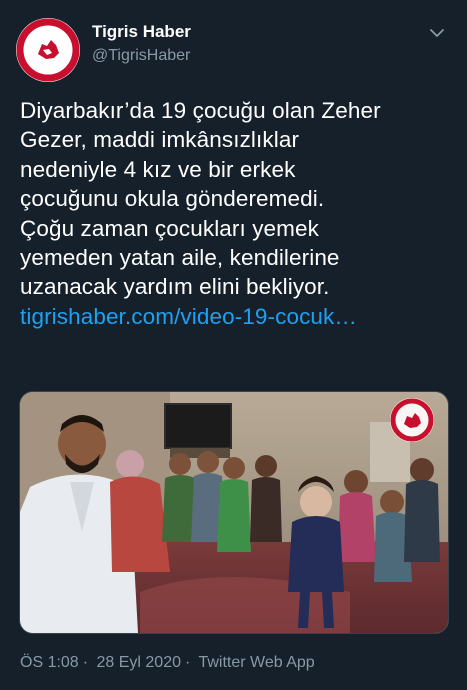 The image size is (467, 690). I want to click on chevron-down-icon, so click(437, 33).